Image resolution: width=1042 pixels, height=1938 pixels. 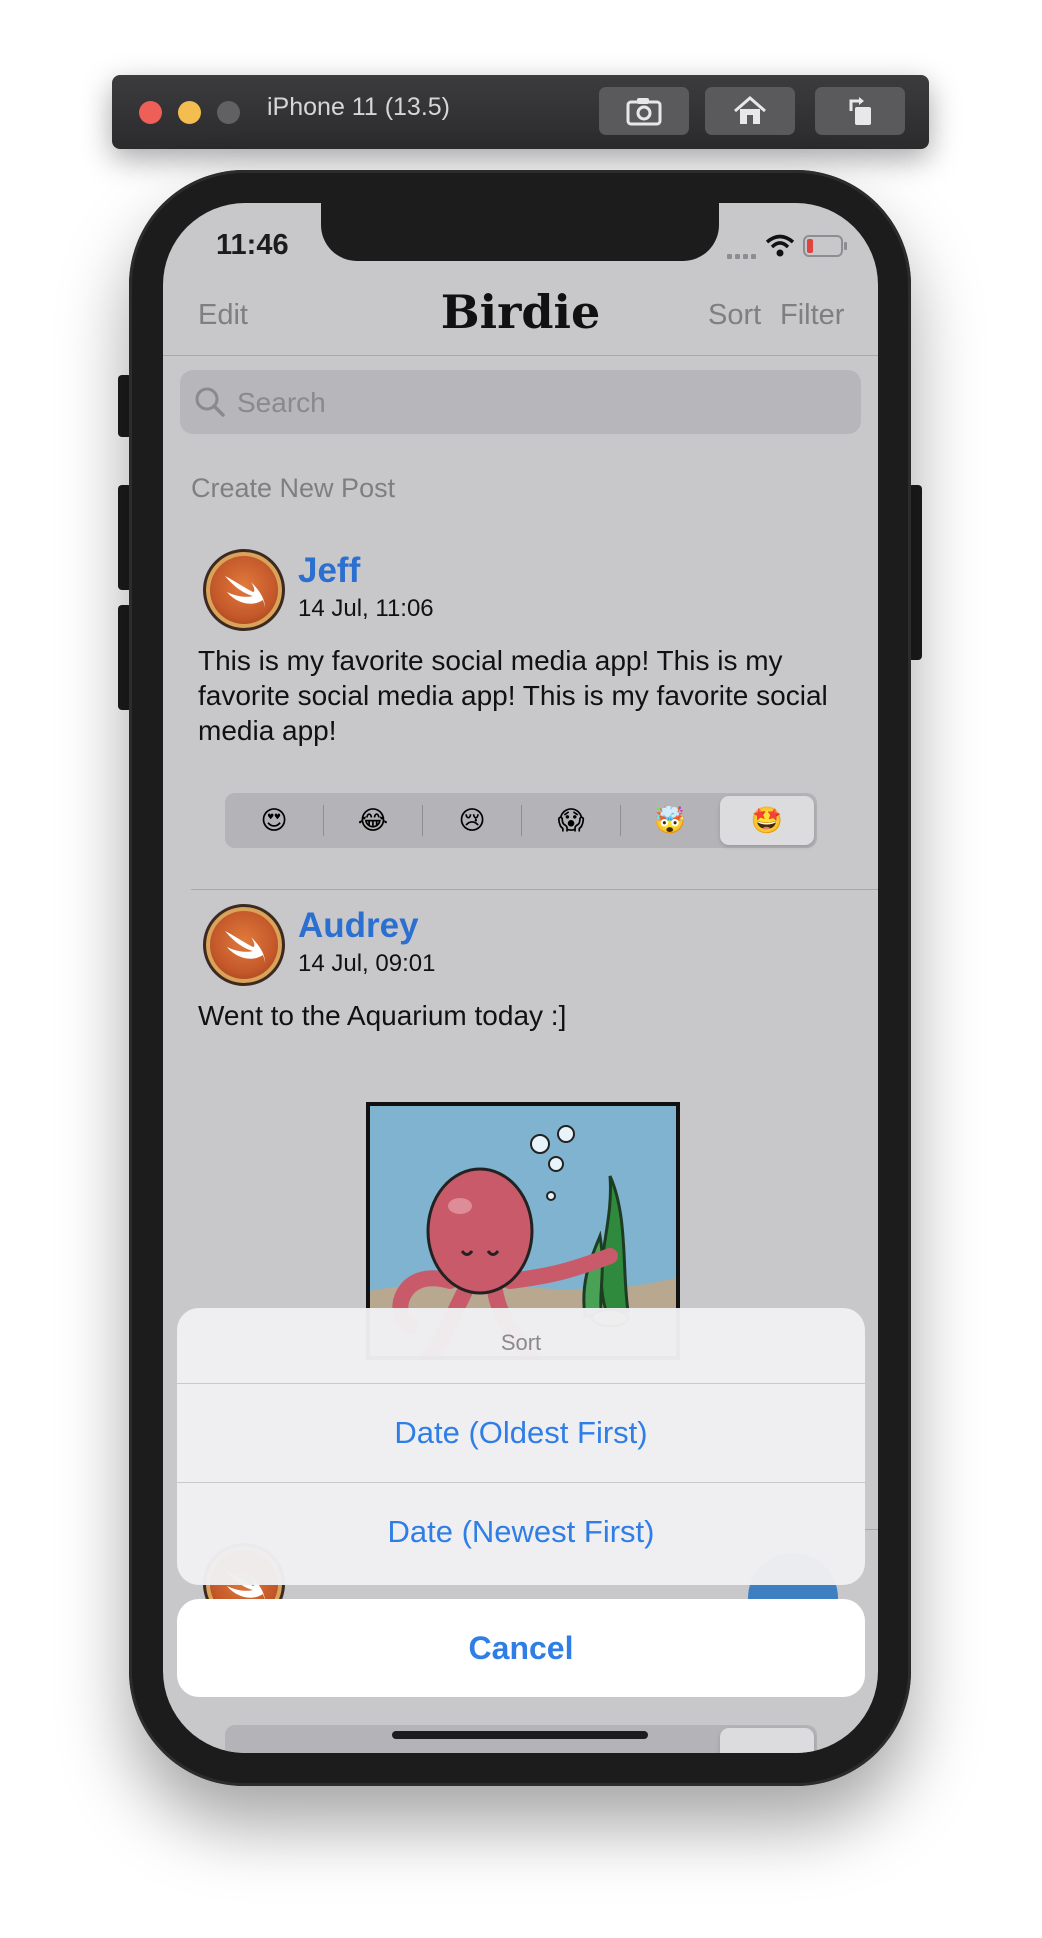 I want to click on rotate-icon, so click(x=860, y=111).